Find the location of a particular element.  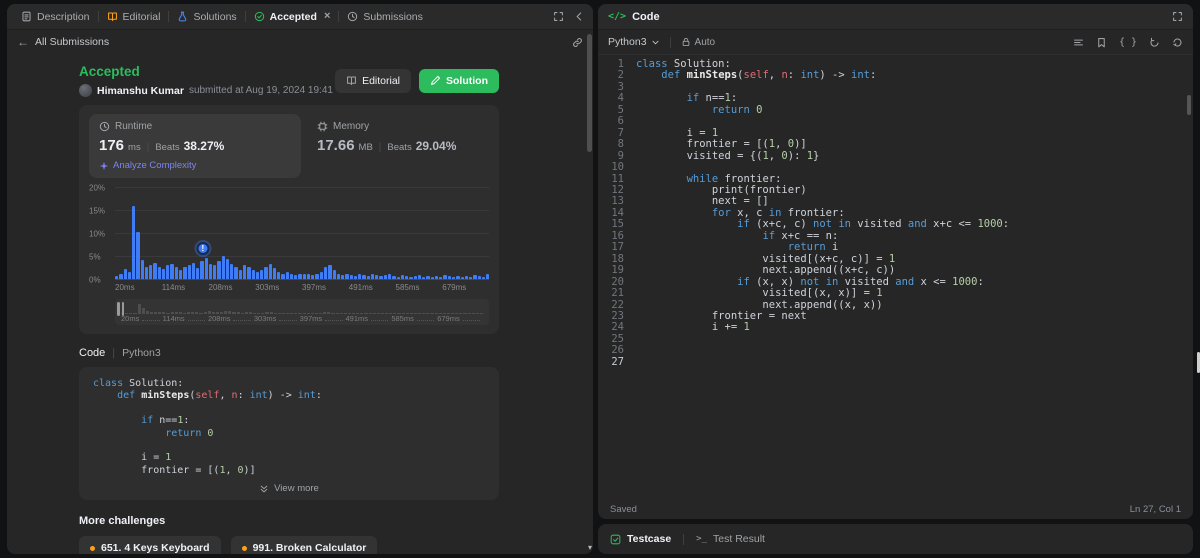

tab-accepted: Accepted × is located at coordinates (292, 17).